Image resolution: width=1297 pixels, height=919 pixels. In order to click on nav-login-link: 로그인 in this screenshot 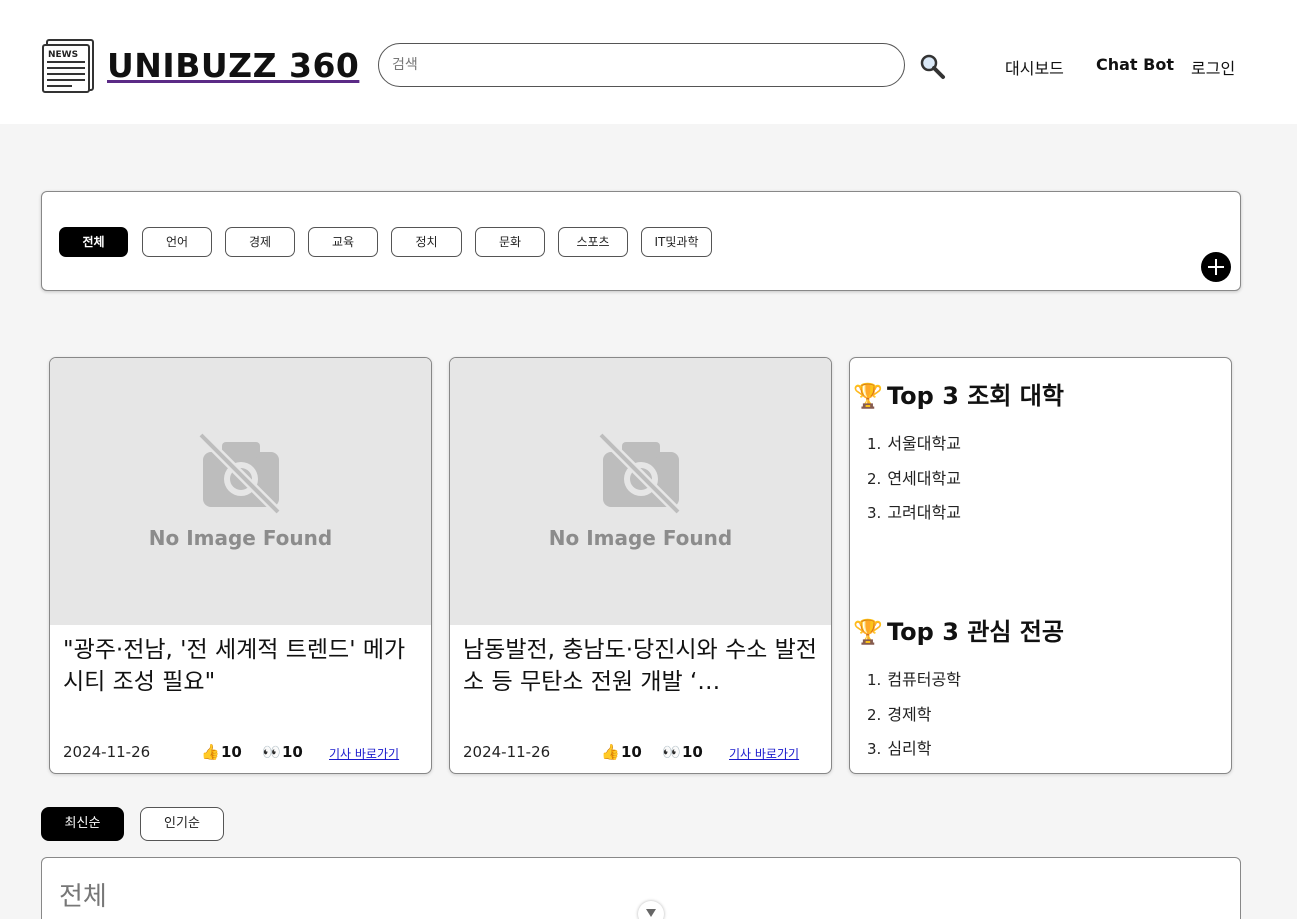, I will do `click(1213, 67)`.